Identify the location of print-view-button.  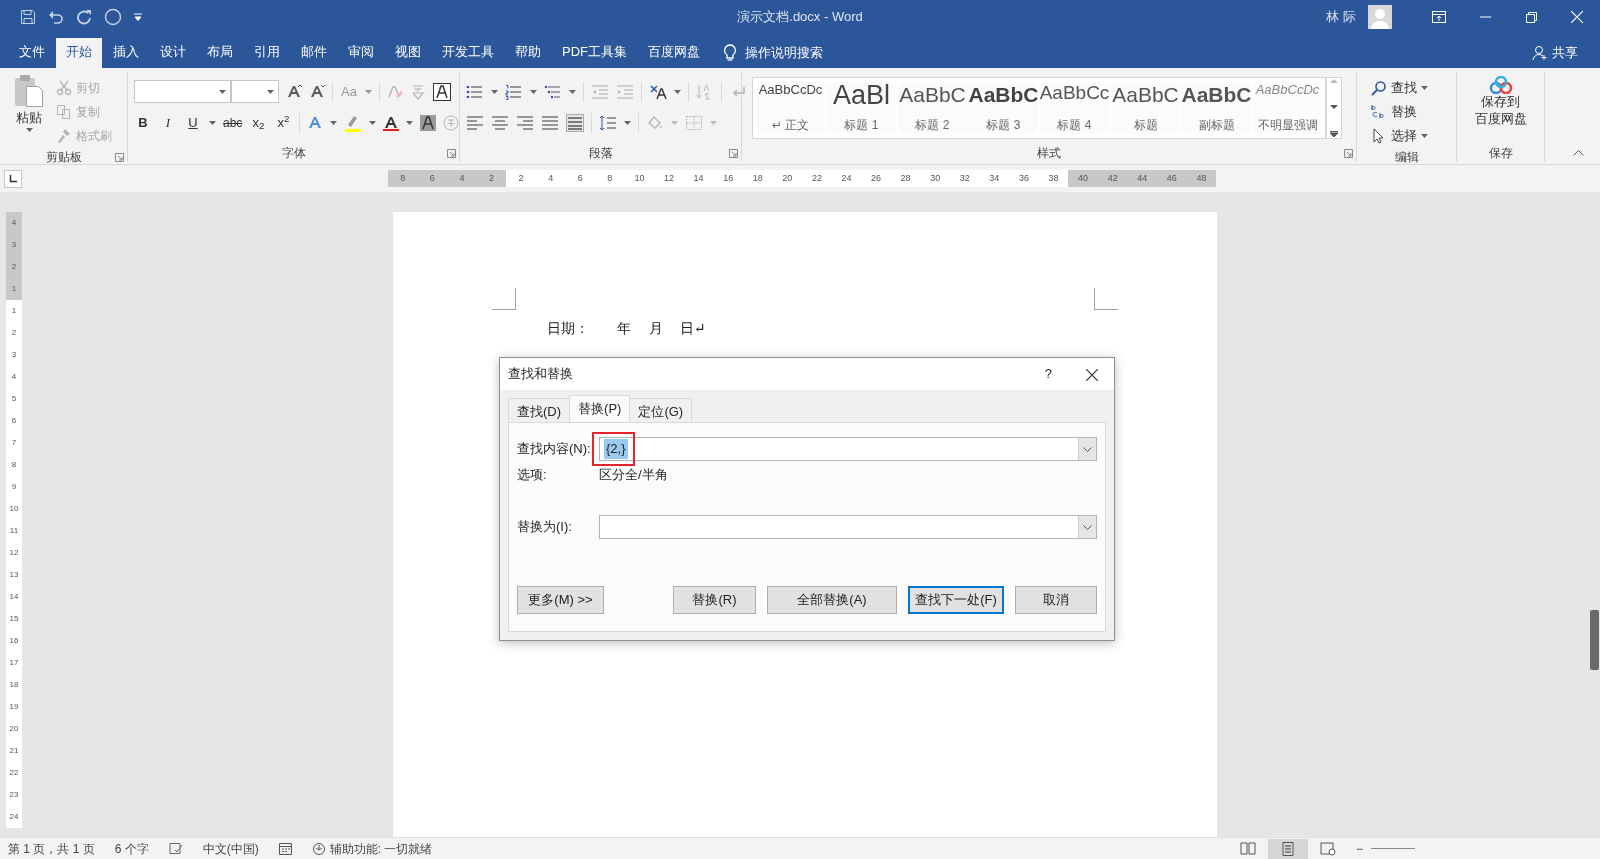
(1288, 848).